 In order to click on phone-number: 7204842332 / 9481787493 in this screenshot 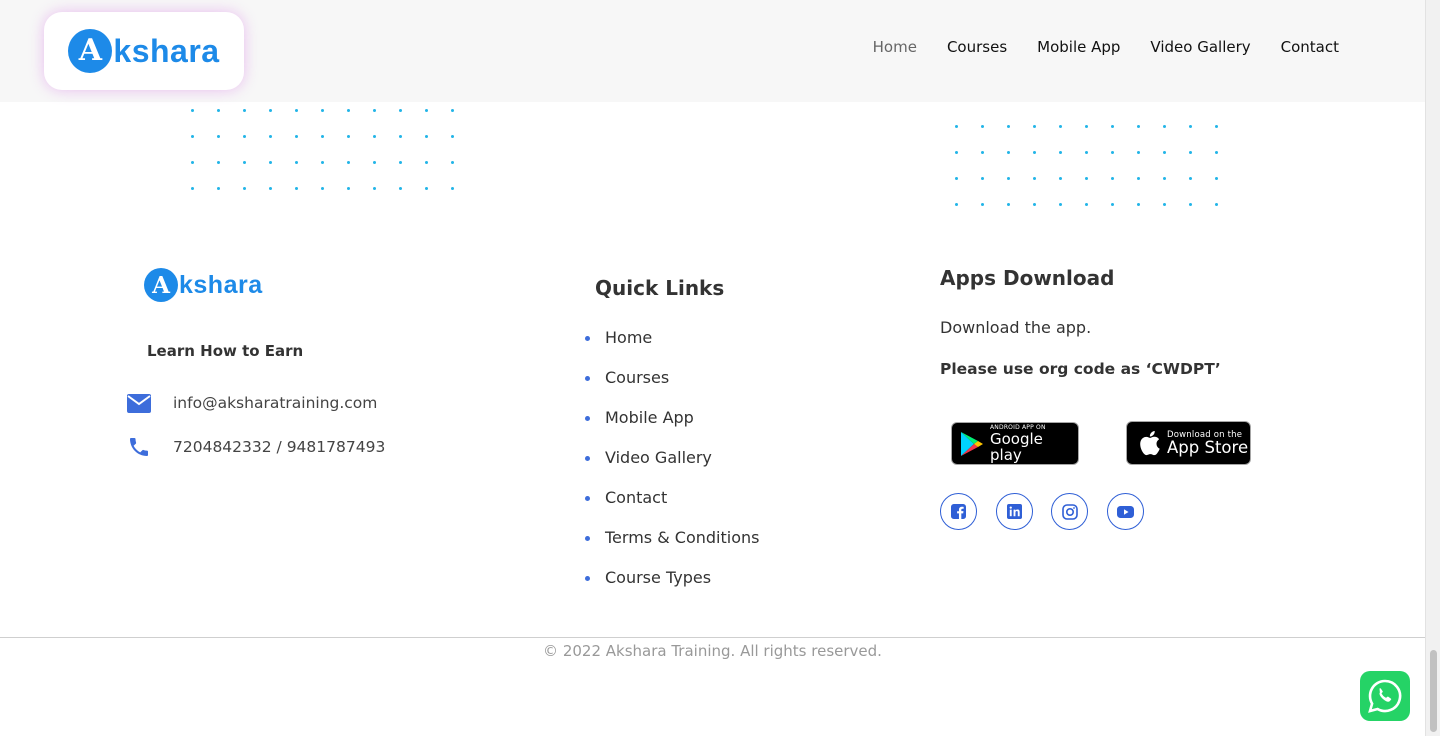, I will do `click(279, 447)`.